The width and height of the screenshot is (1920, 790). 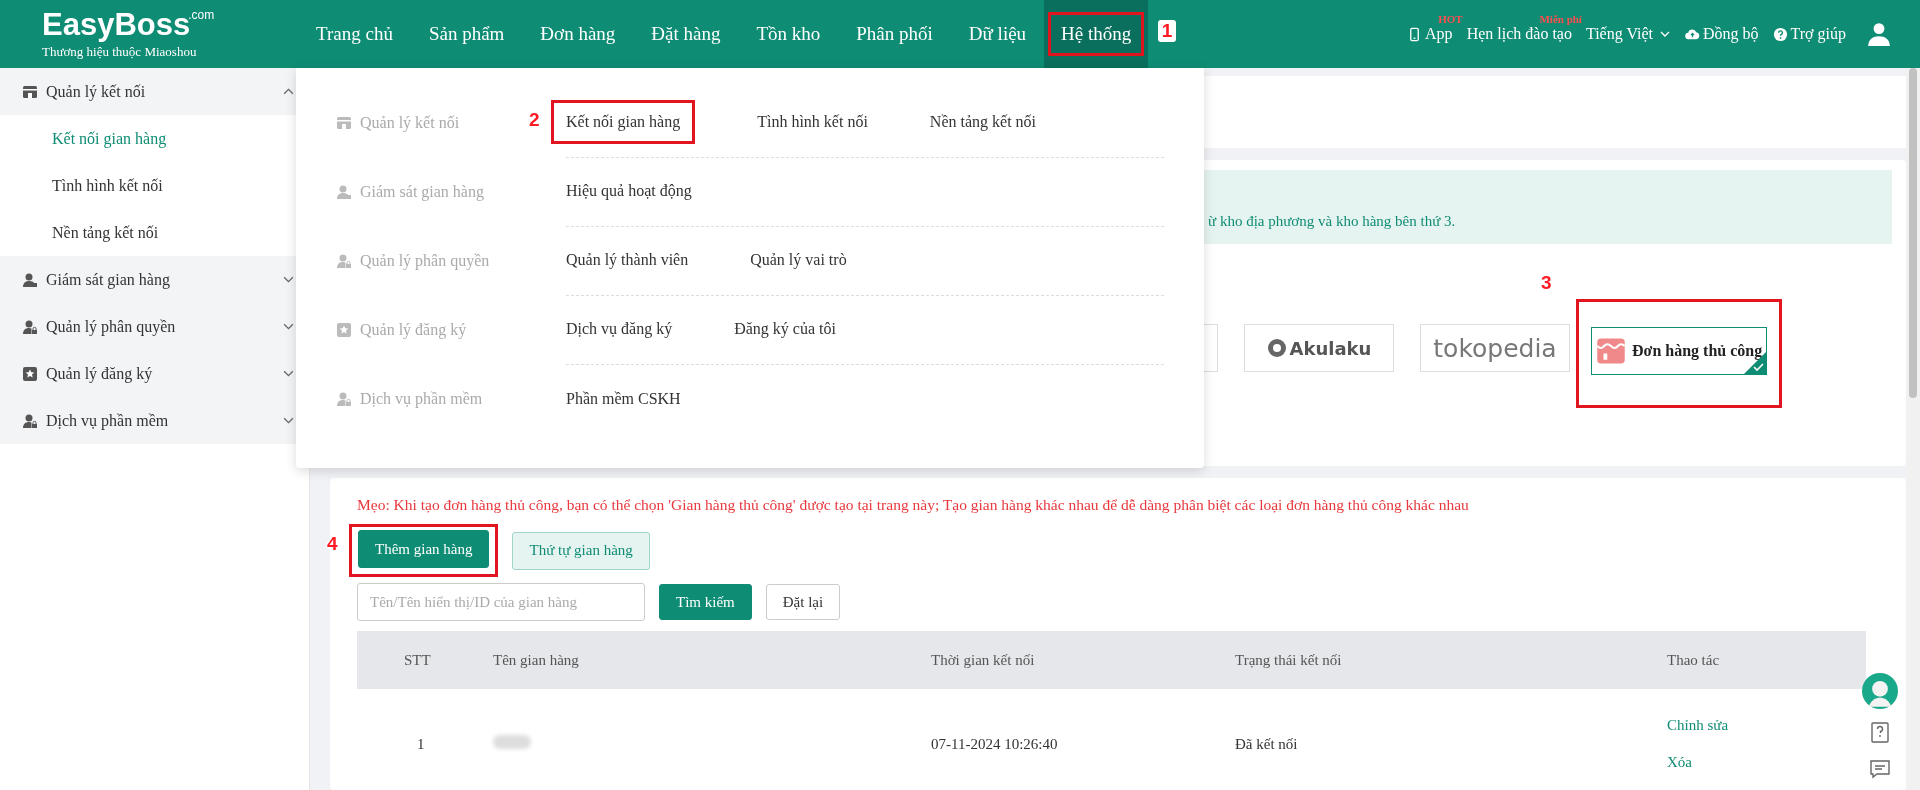 What do you see at coordinates (686, 34) in the screenshot?
I see `nav-item: Đặt hàng` at bounding box center [686, 34].